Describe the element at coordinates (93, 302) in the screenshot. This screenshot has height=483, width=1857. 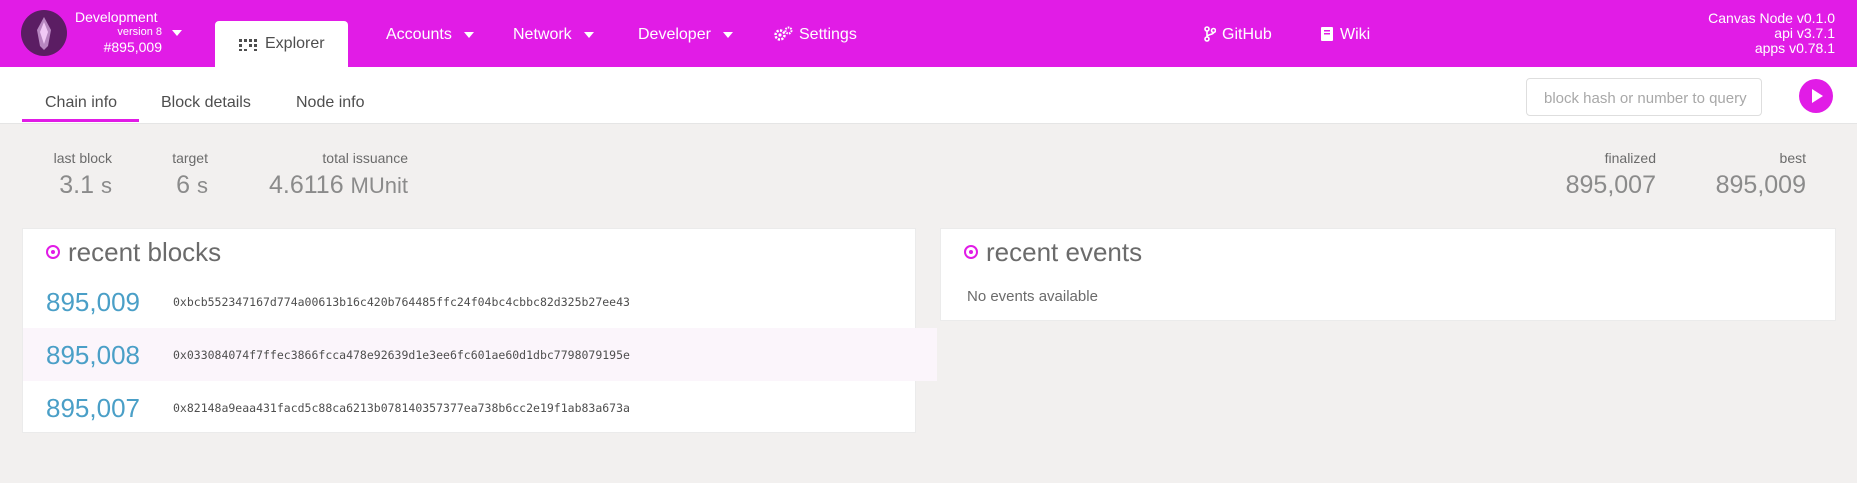
I see `block-number-link: 895,009` at that location.